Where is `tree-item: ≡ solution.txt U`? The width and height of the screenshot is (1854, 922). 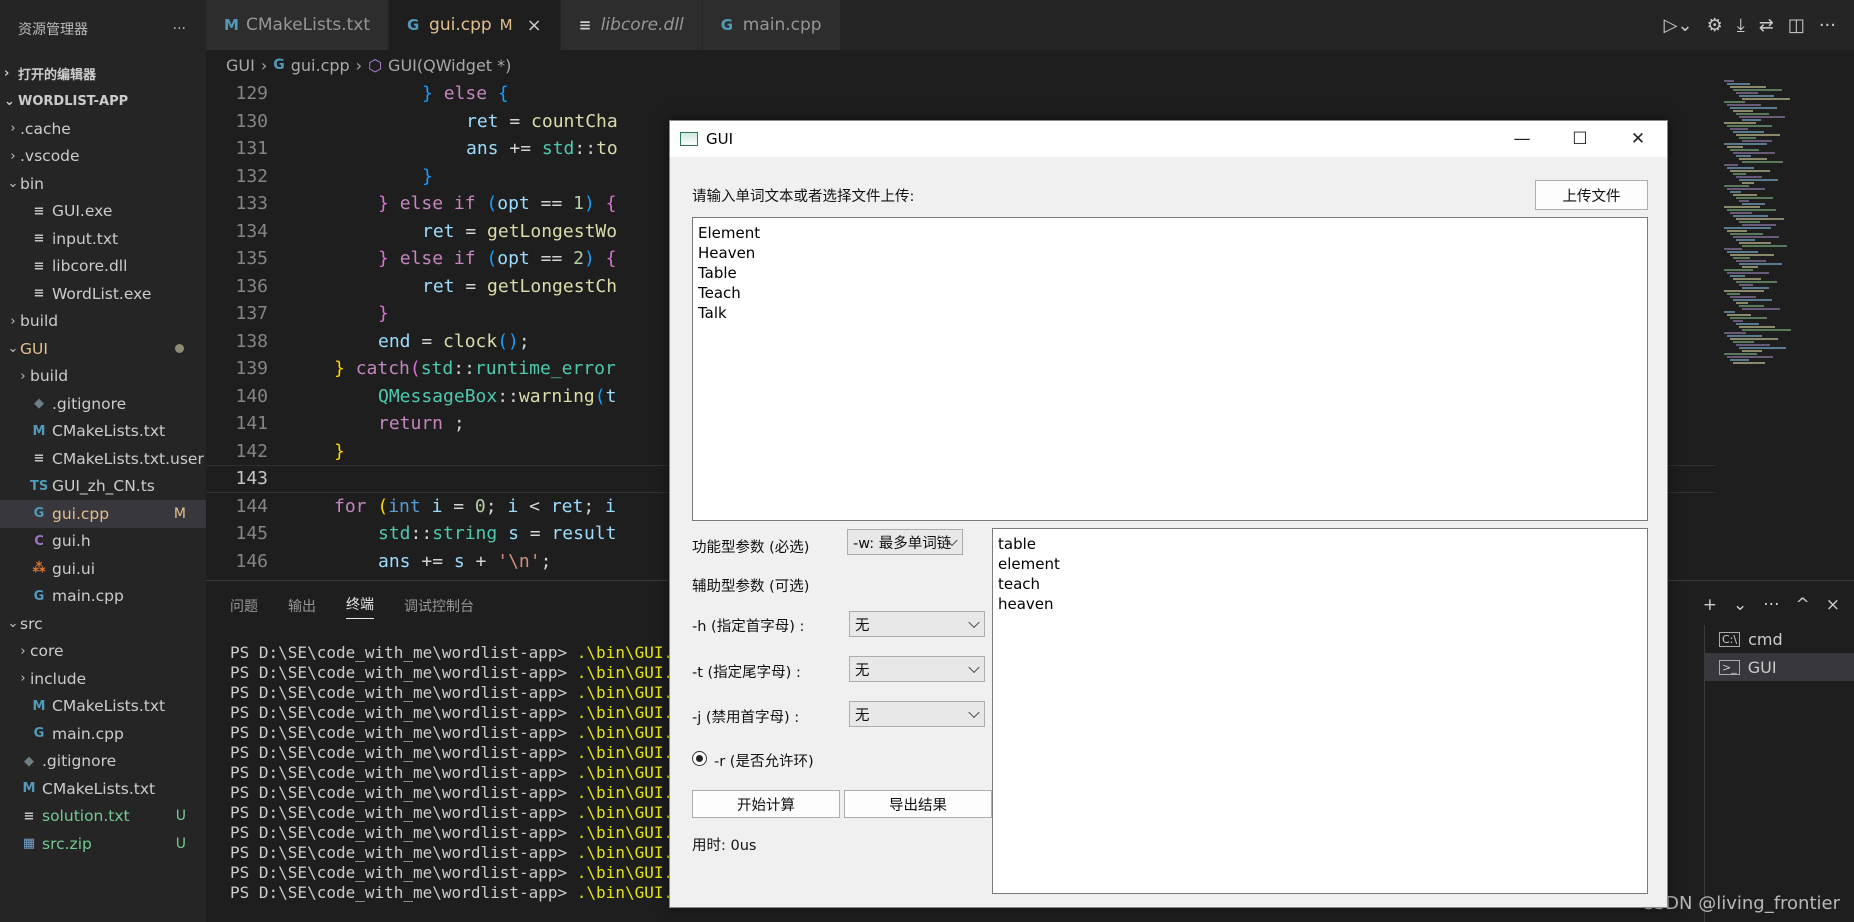
tree-item: ≡ solution.txt U is located at coordinates (103, 817).